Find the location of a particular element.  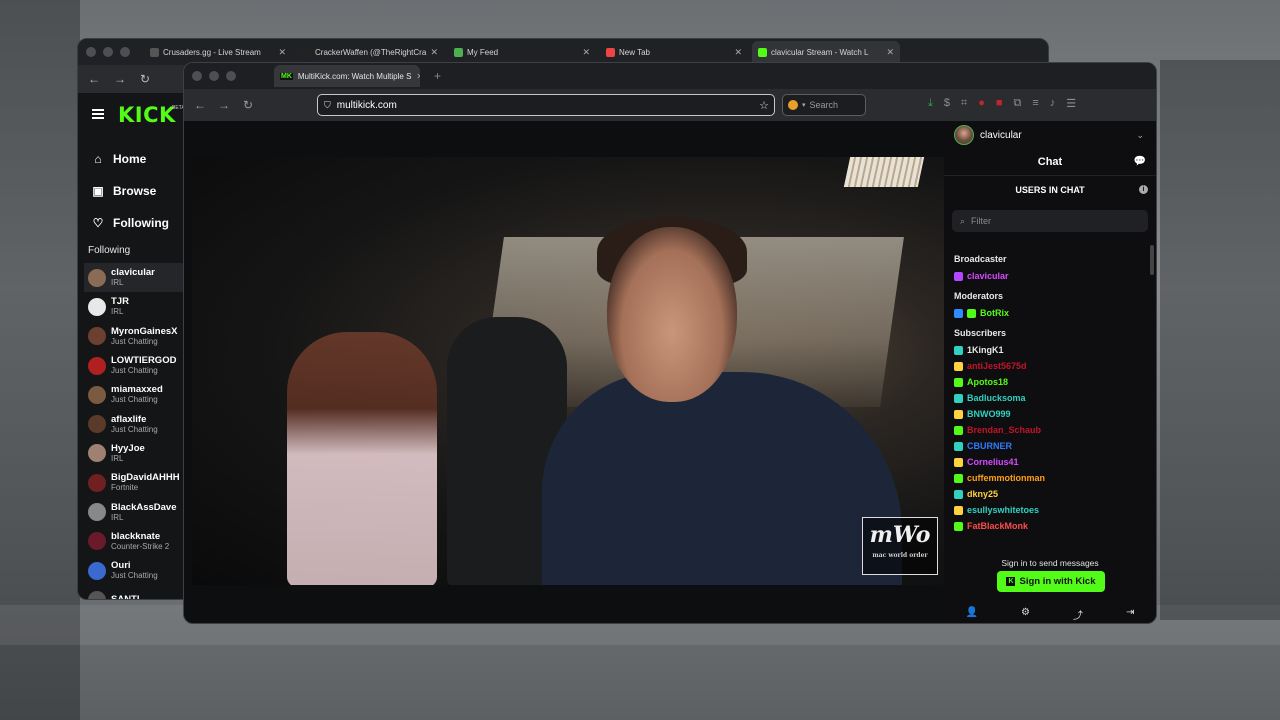

following-item: BlackAssDave IRL is located at coordinates (134, 511).